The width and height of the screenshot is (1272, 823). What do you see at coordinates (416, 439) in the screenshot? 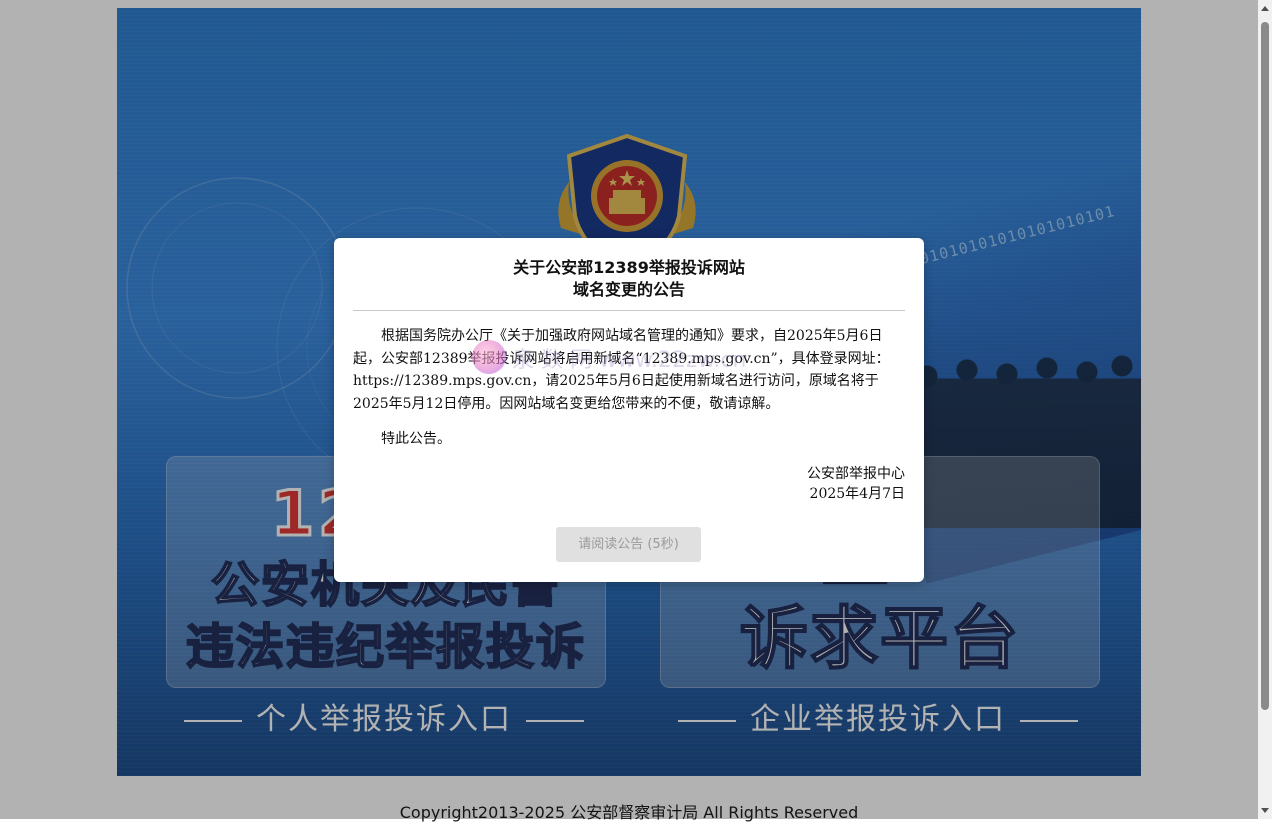
I see `notice-paragraph-2: 特此公告。` at bounding box center [416, 439].